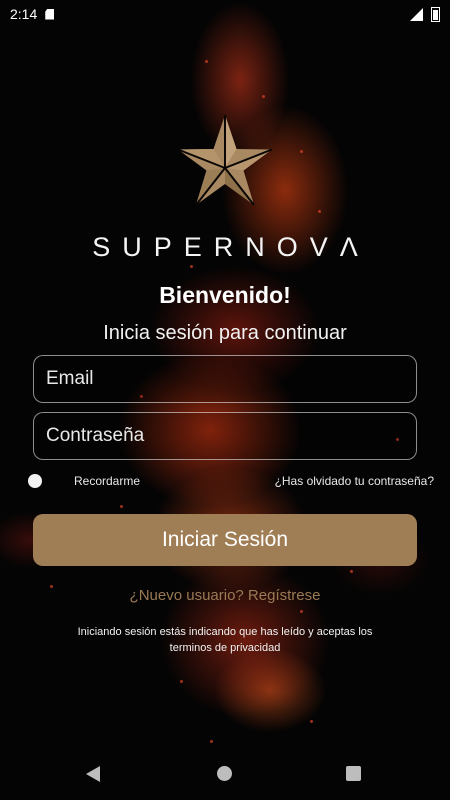 The height and width of the screenshot is (800, 450). I want to click on login-subtitle: Inicia sesión para continuar, so click(225, 333).